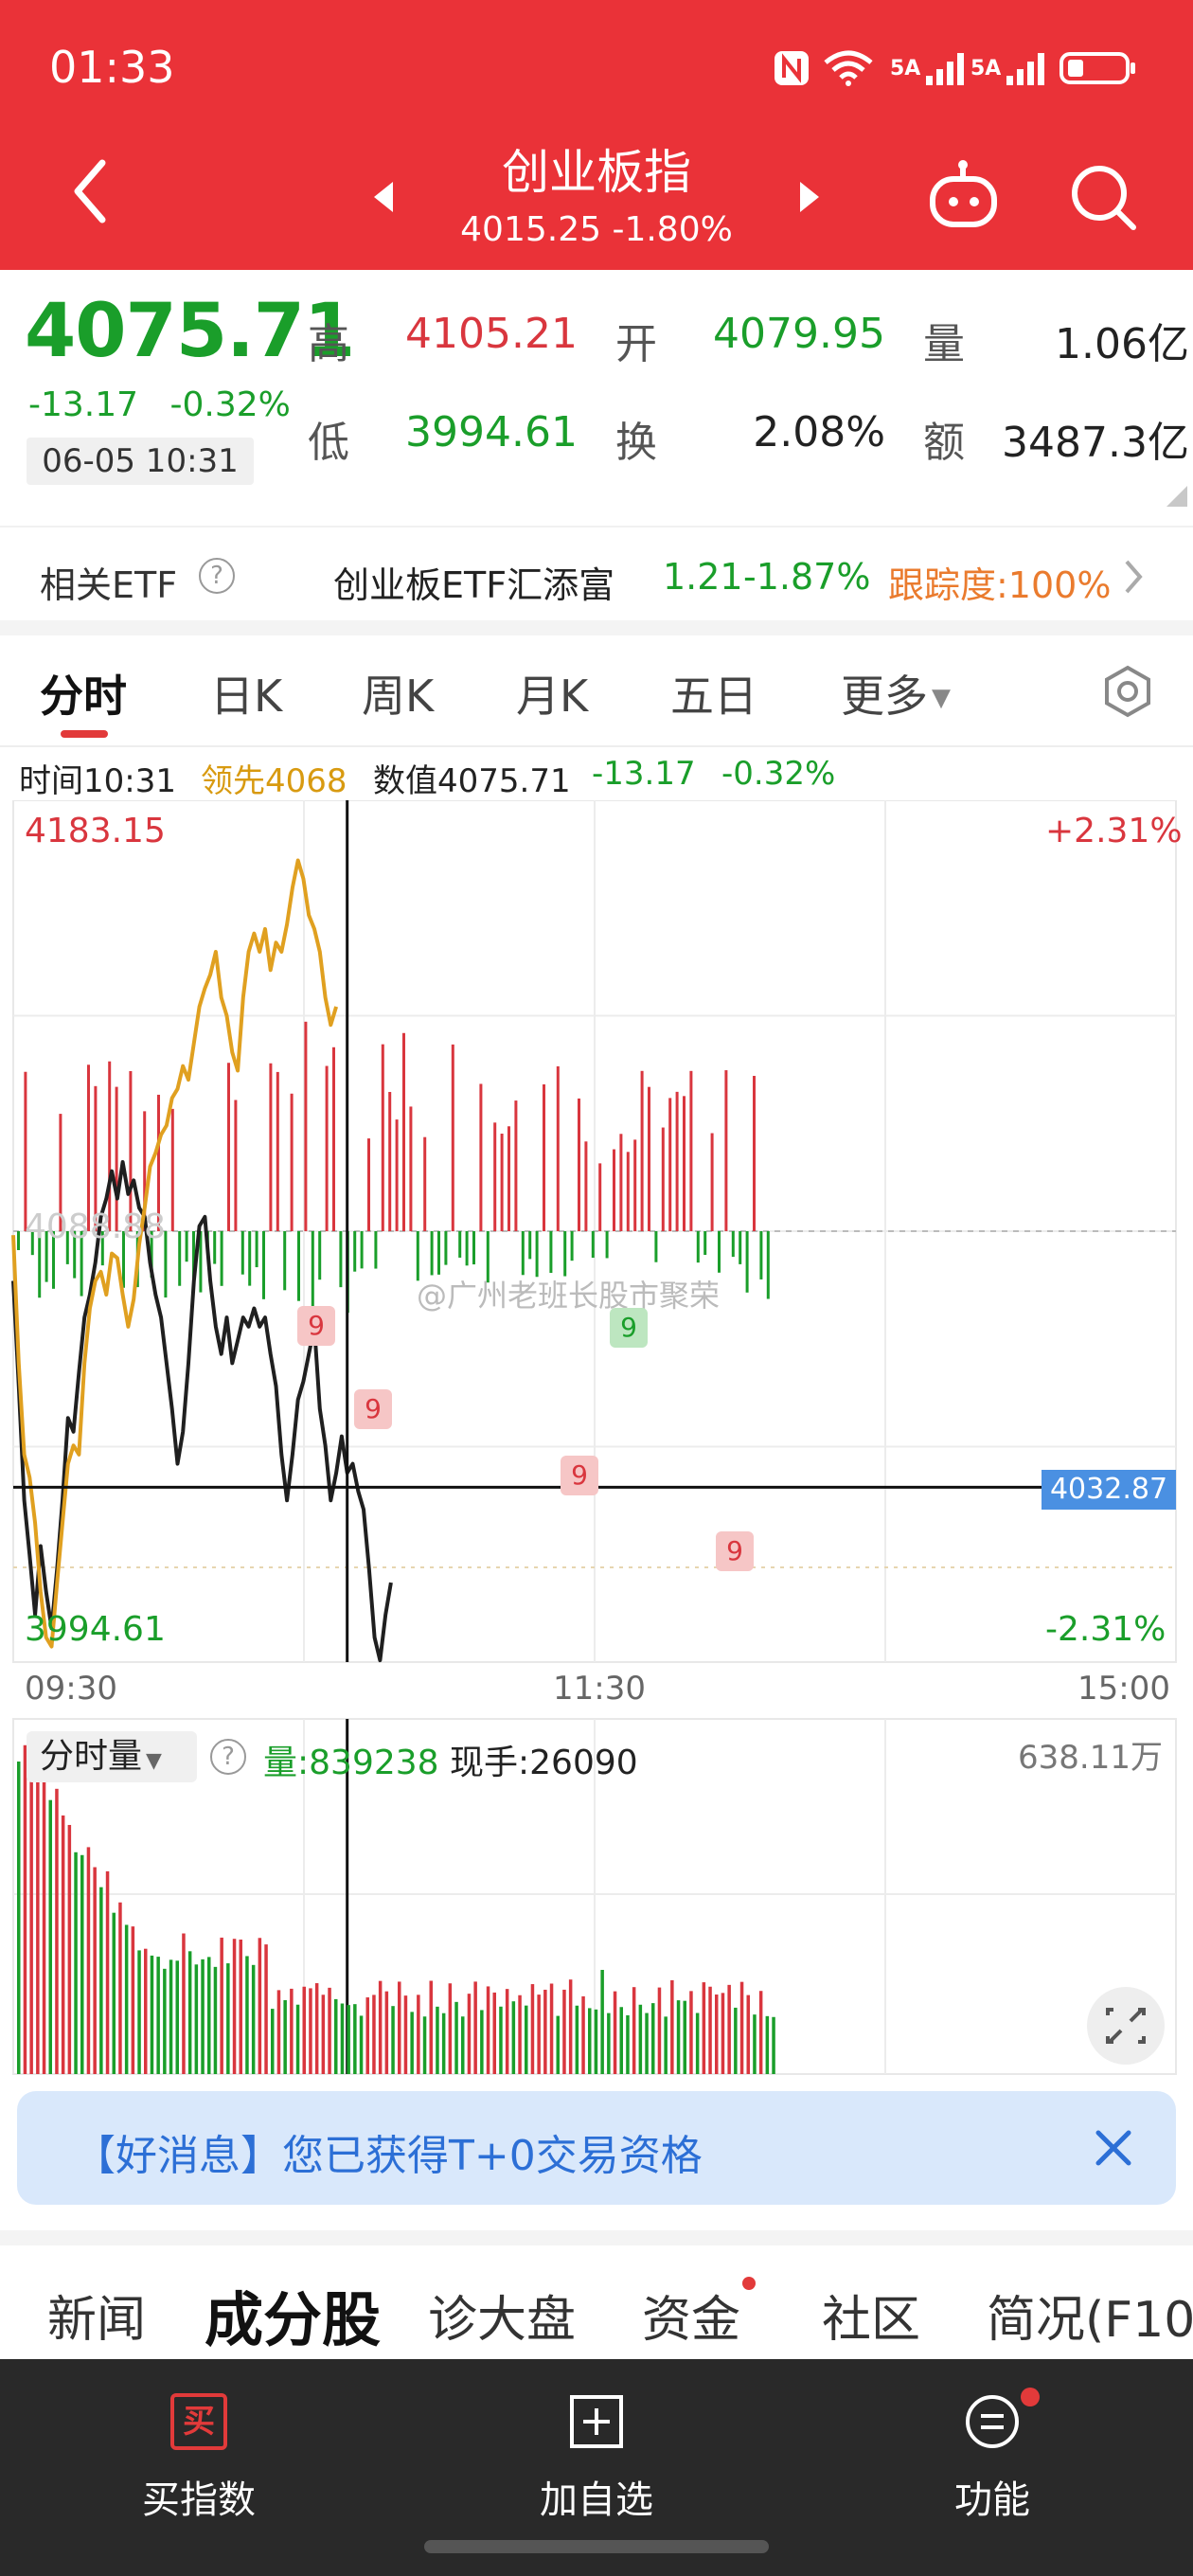 Image resolution: width=1193 pixels, height=2576 pixels. What do you see at coordinates (95, 1227) in the screenshot?
I see `prev-close-label: 4088.88` at bounding box center [95, 1227].